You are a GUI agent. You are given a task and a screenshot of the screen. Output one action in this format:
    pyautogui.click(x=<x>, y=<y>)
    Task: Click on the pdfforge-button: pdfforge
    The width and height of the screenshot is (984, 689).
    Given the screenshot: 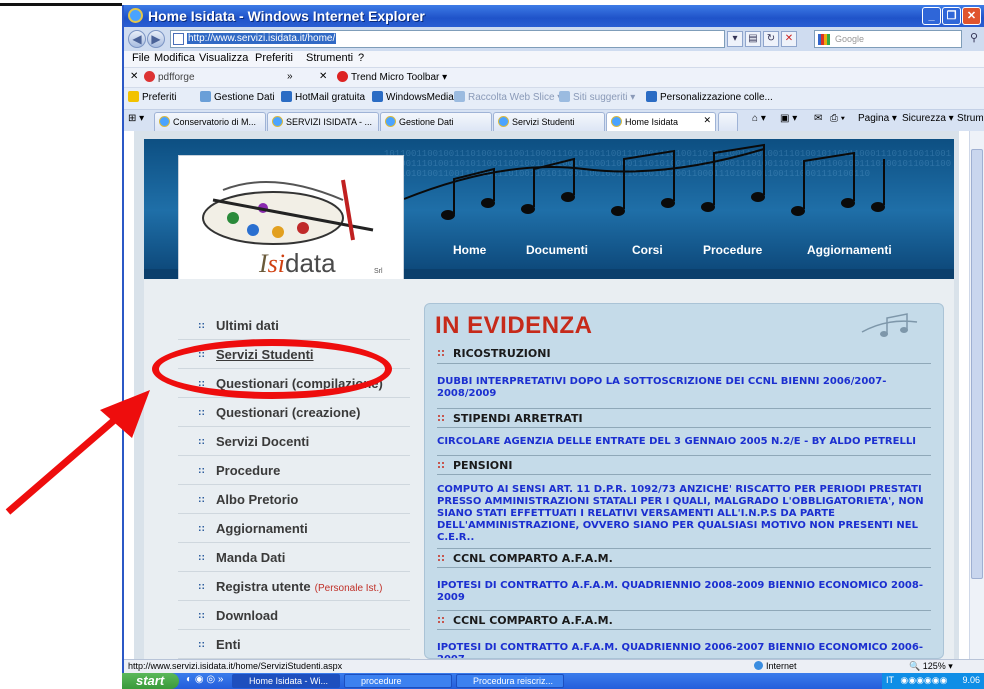 What is the action you would take?
    pyautogui.click(x=169, y=77)
    